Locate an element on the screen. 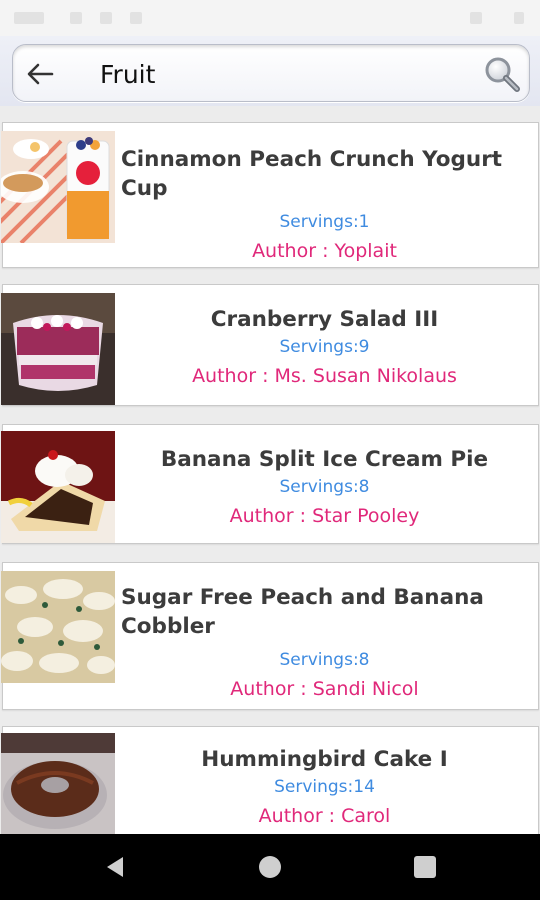 Image resolution: width=540 pixels, height=900 pixels. recipe-title: Hummingbird Cake I is located at coordinates (324, 759).